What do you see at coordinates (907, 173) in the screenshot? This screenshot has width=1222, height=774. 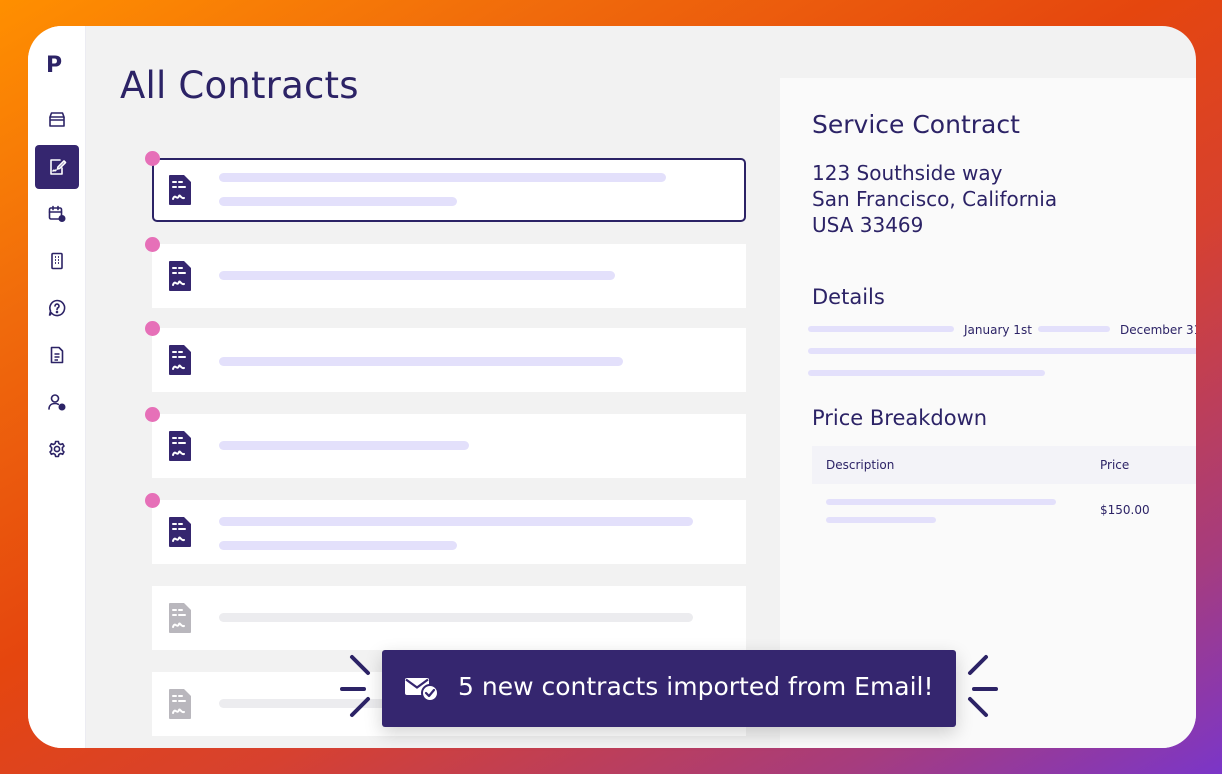 I see `address-line: 123 Southside way` at bounding box center [907, 173].